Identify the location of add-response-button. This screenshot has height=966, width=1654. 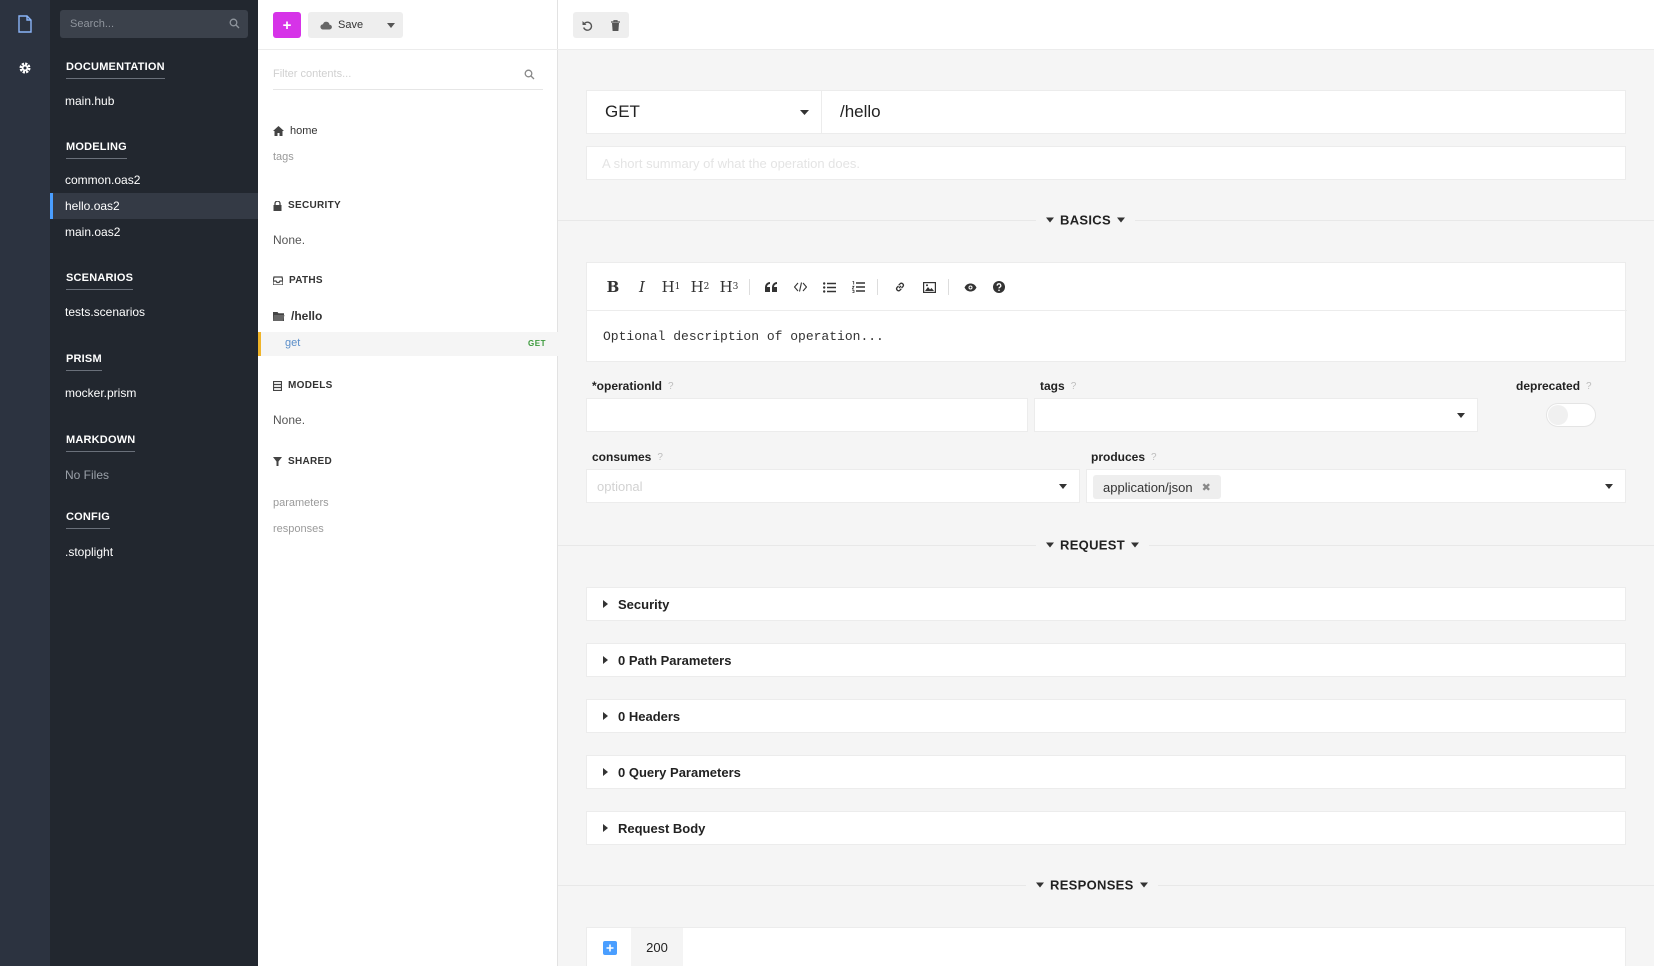
(610, 948).